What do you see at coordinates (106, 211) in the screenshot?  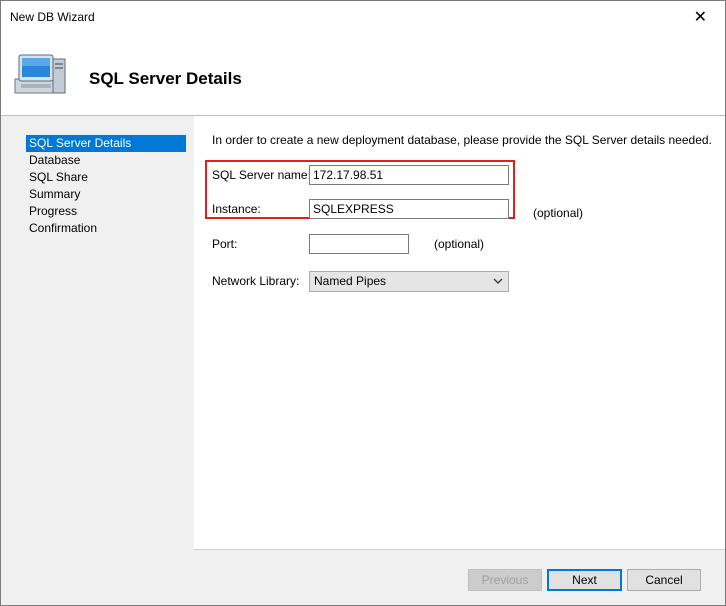 I see `step-progress: Progress` at bounding box center [106, 211].